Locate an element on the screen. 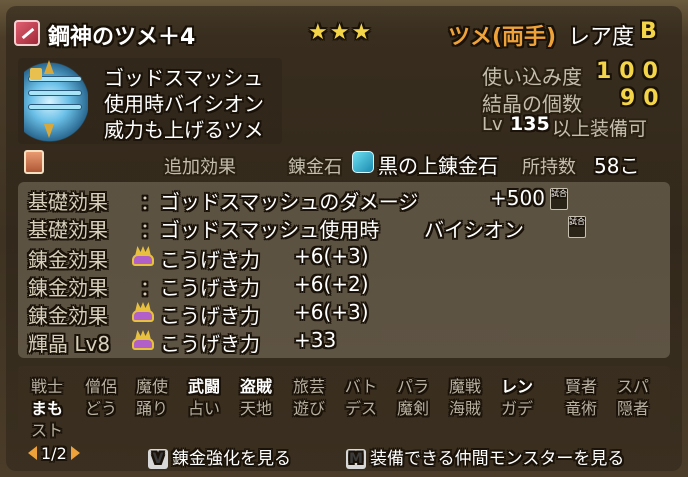 This screenshot has height=477, width=688. description-line: 威力も上げるツメ is located at coordinates (184, 130).